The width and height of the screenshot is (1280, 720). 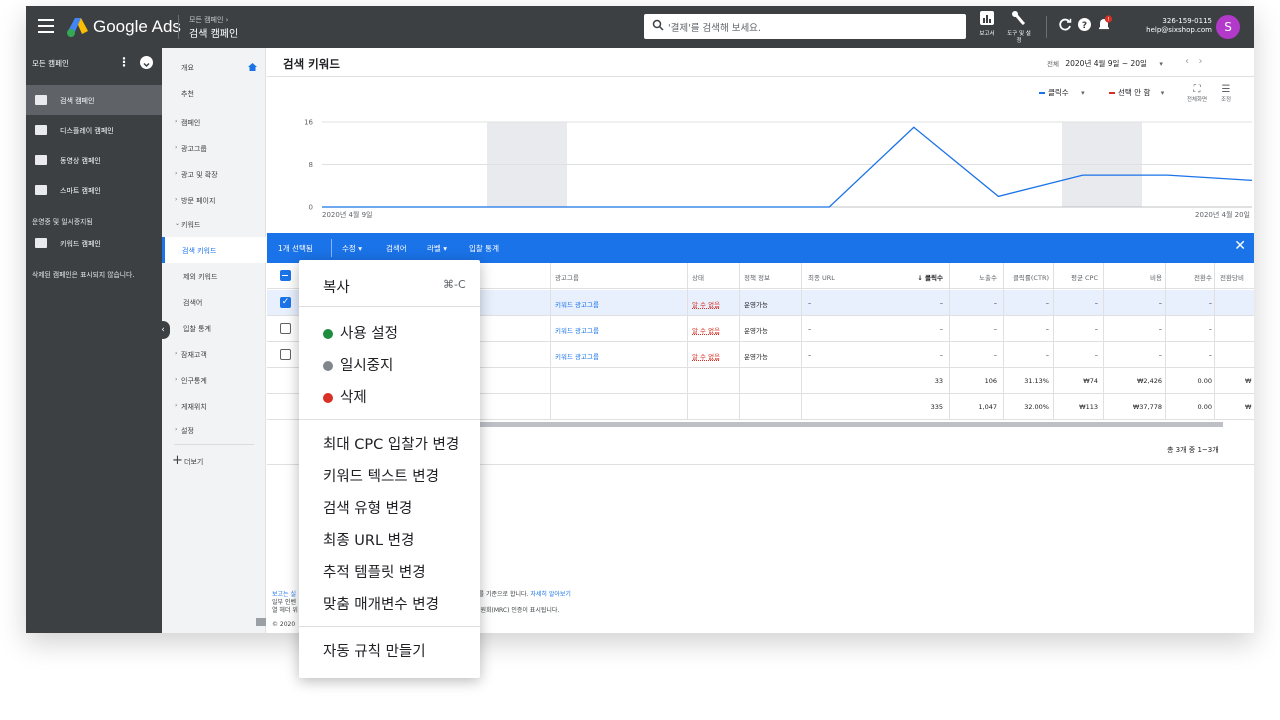 What do you see at coordinates (1084, 24) in the screenshot?
I see `help-icon: ?` at bounding box center [1084, 24].